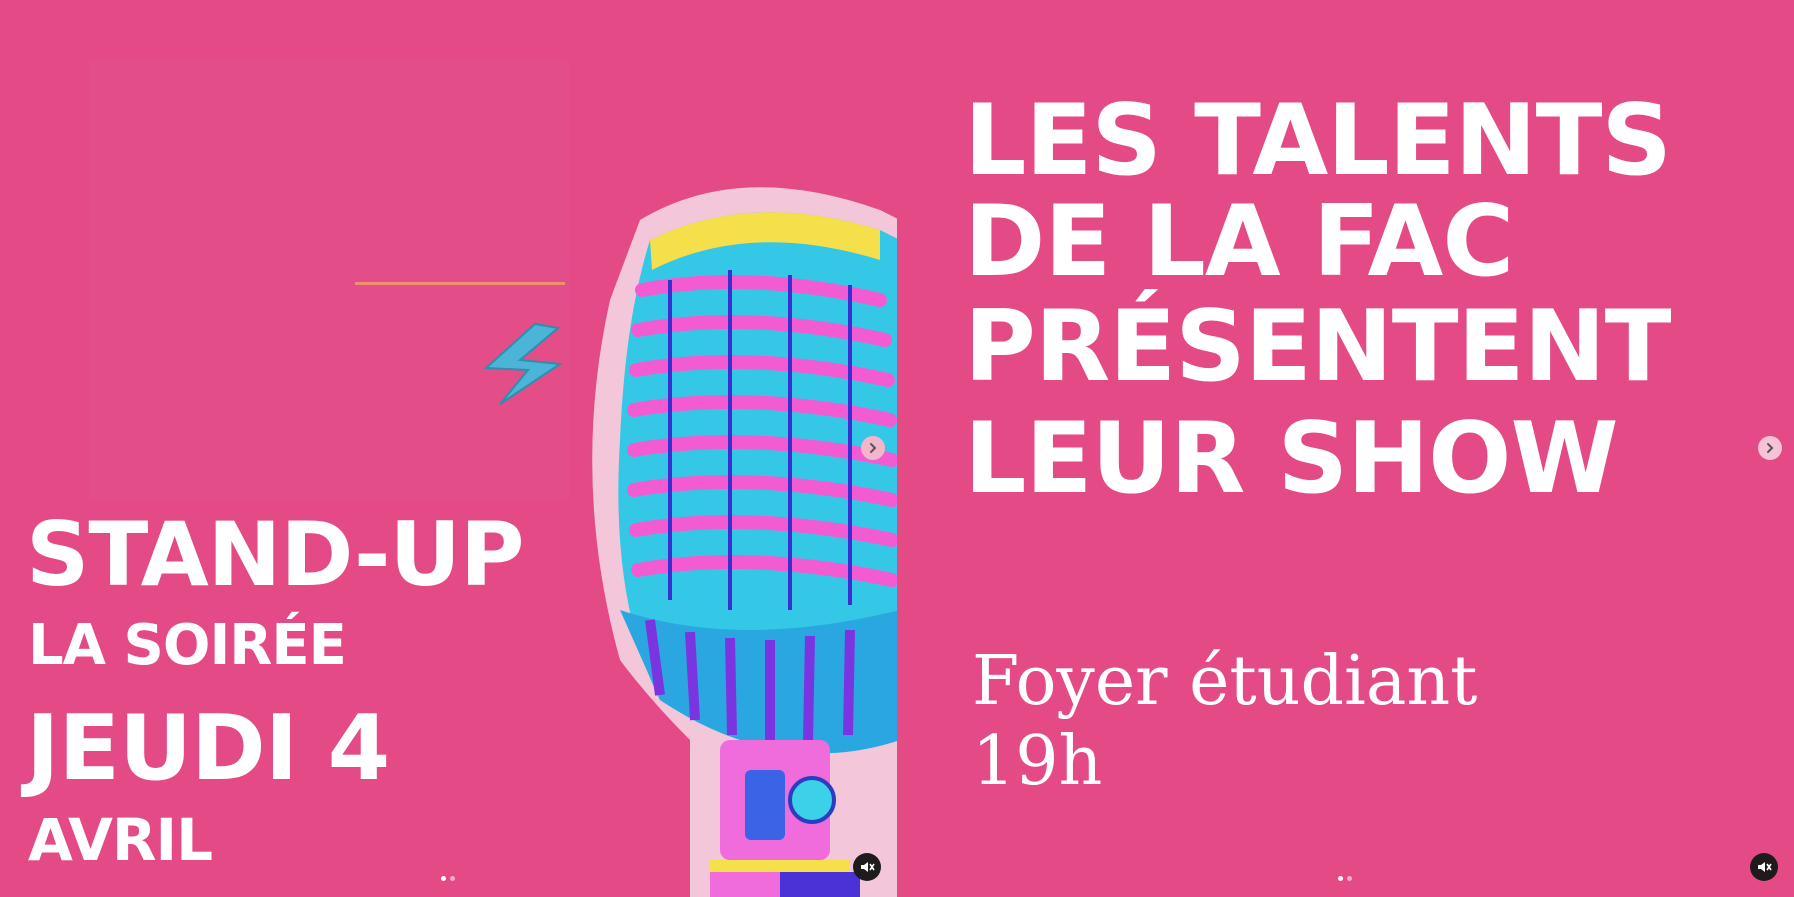 The width and height of the screenshot is (1794, 897). What do you see at coordinates (1317, 347) in the screenshot?
I see `headline-line-3: PRÉSENTENT` at bounding box center [1317, 347].